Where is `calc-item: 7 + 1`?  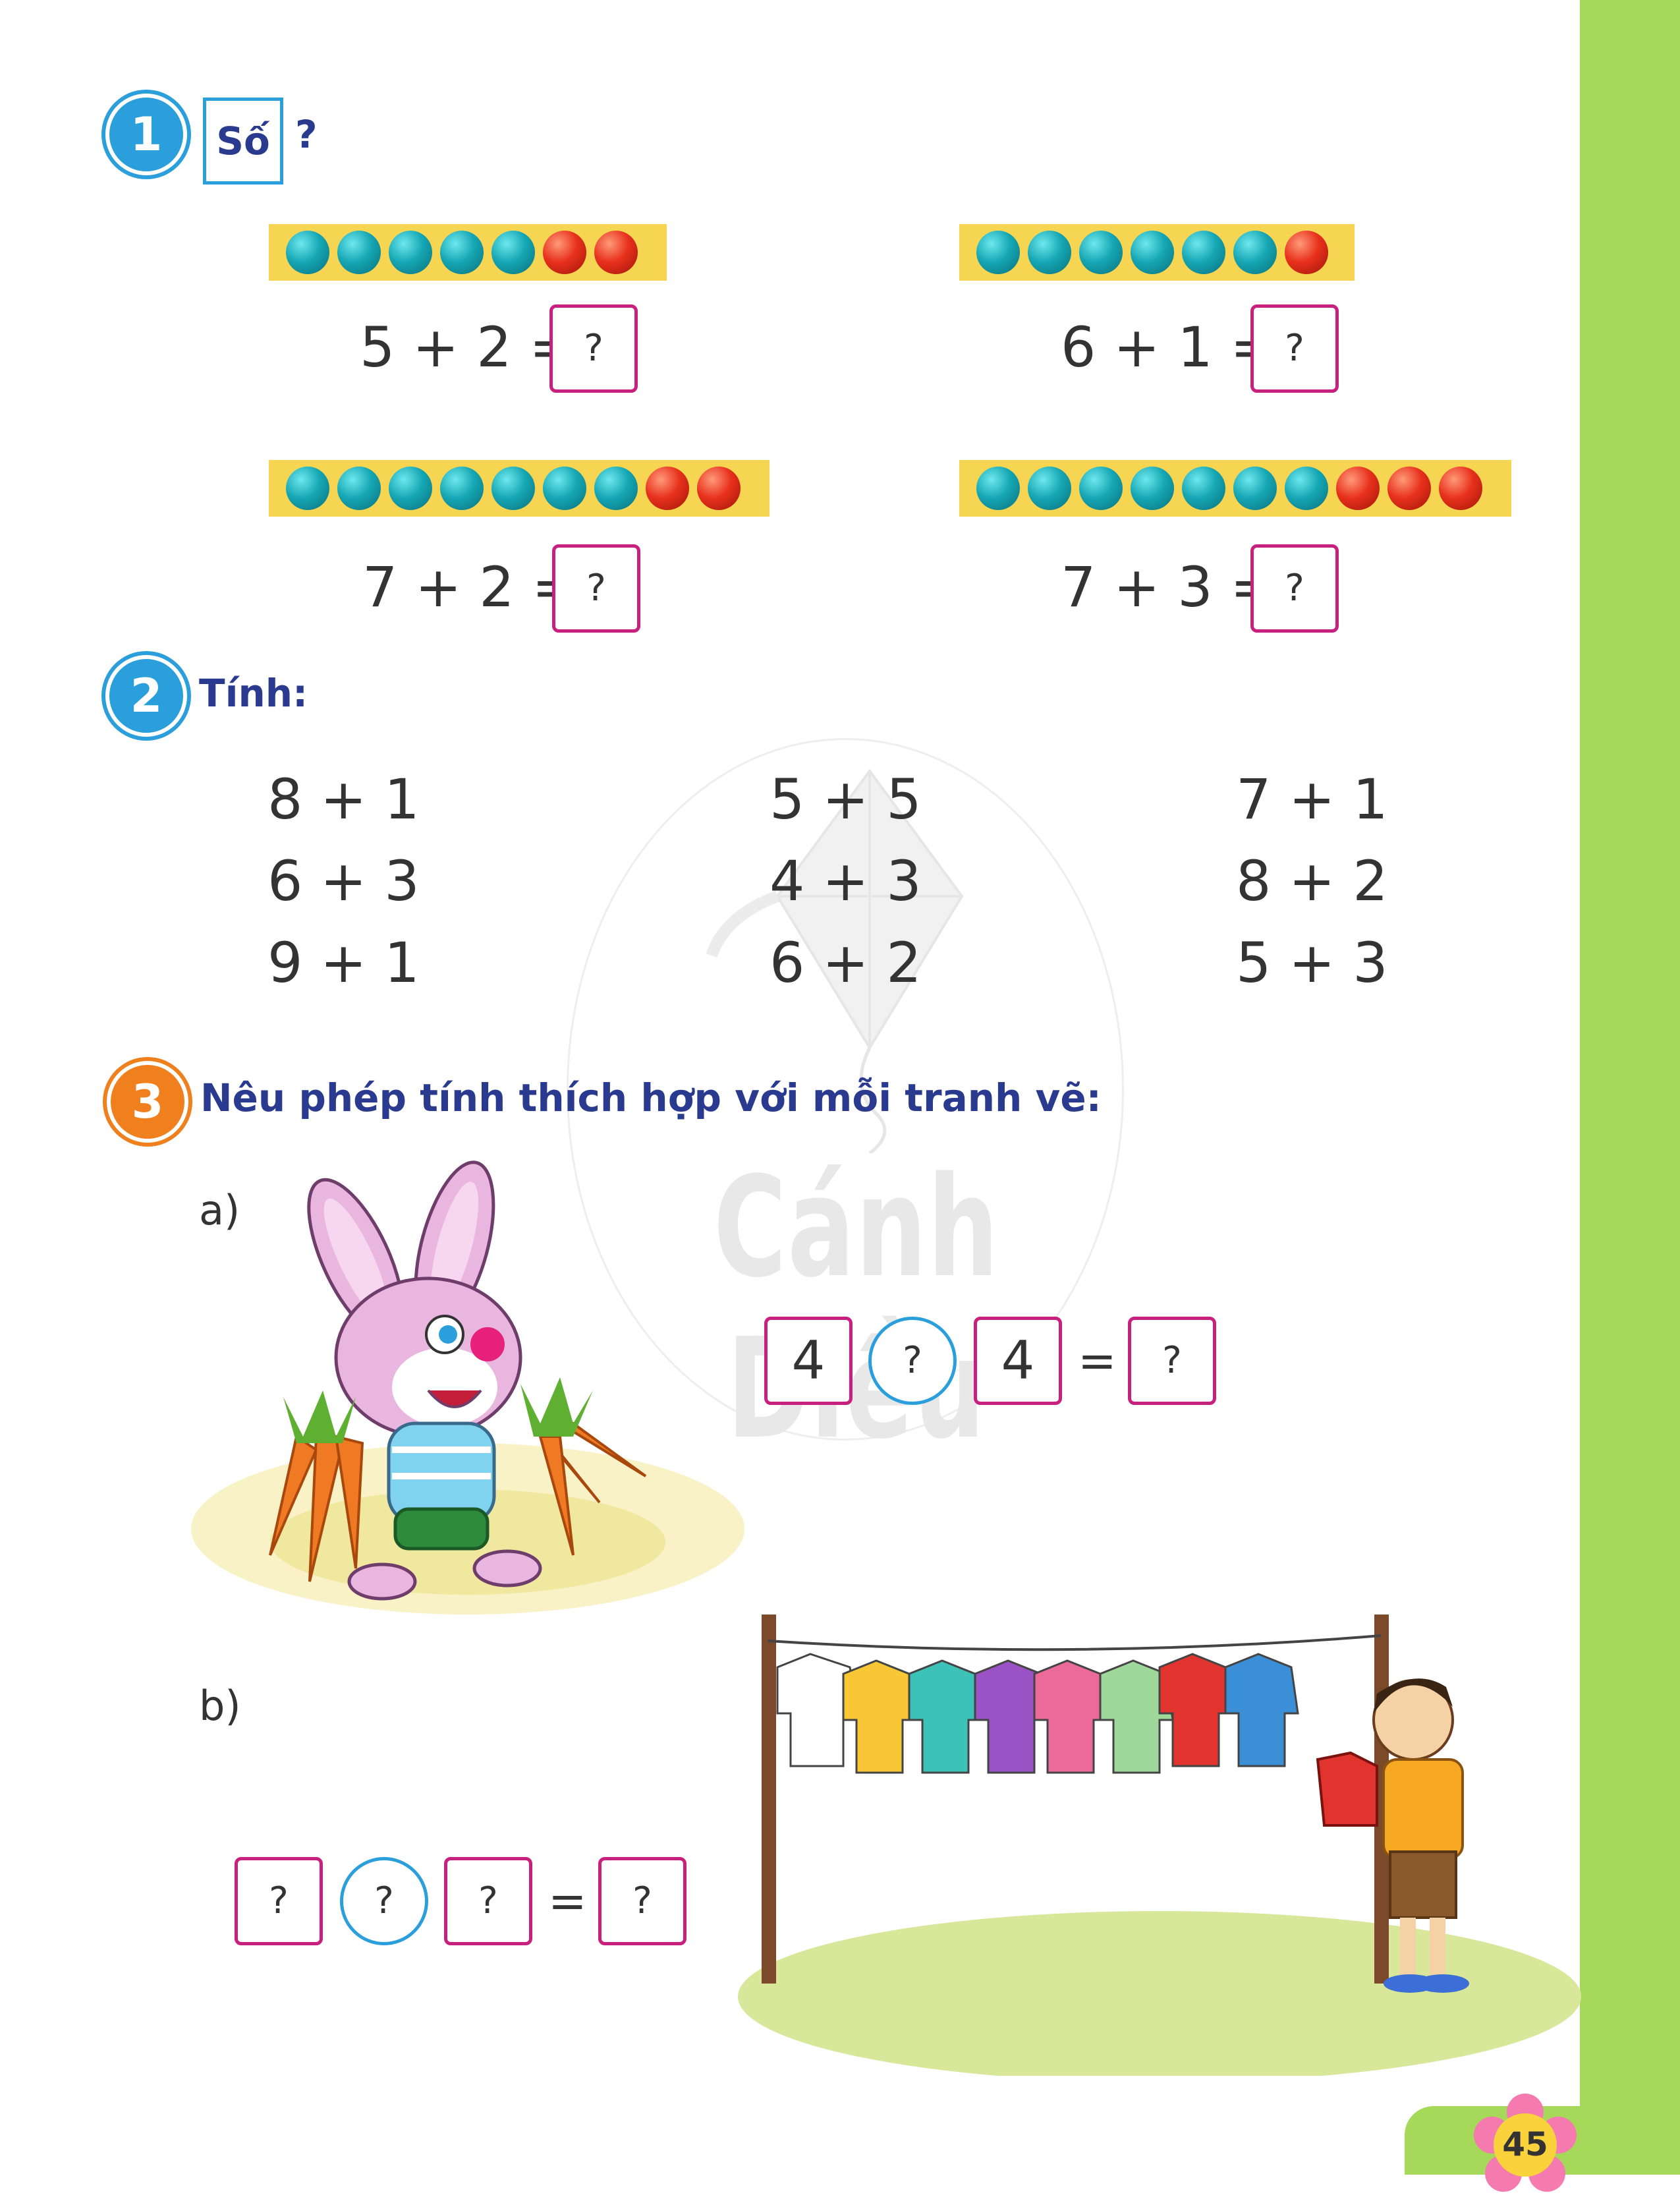
calc-item: 7 + 1 is located at coordinates (1312, 799).